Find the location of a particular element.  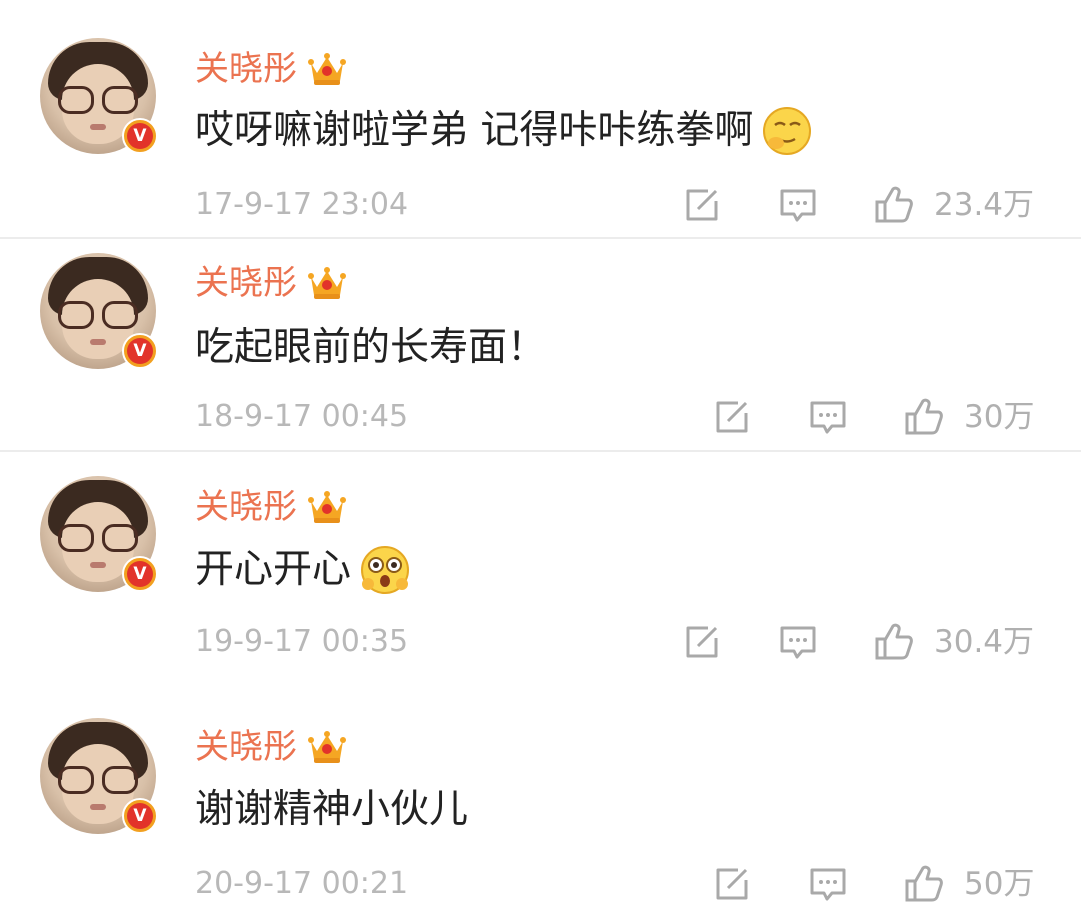

like-count: 30万 is located at coordinates (999, 417).